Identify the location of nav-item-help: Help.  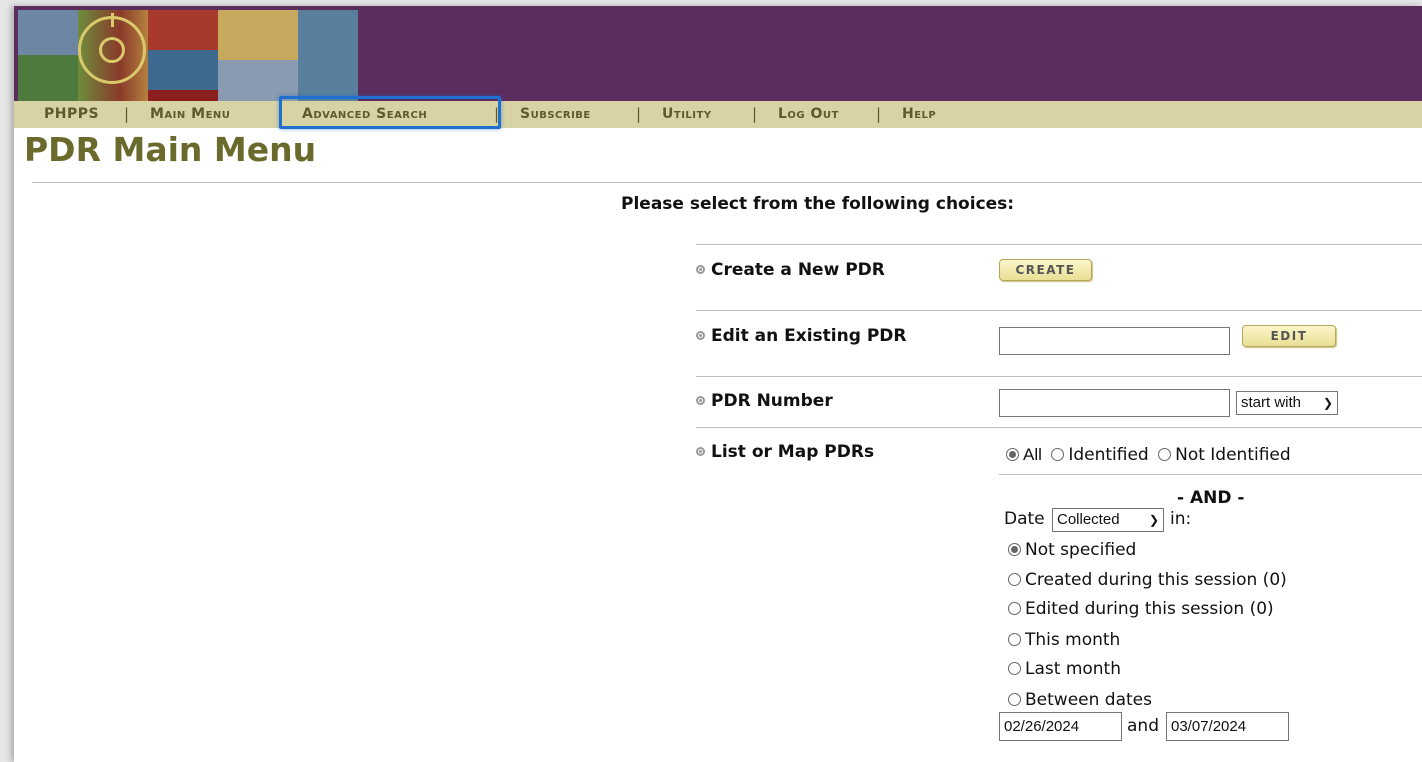
(919, 114).